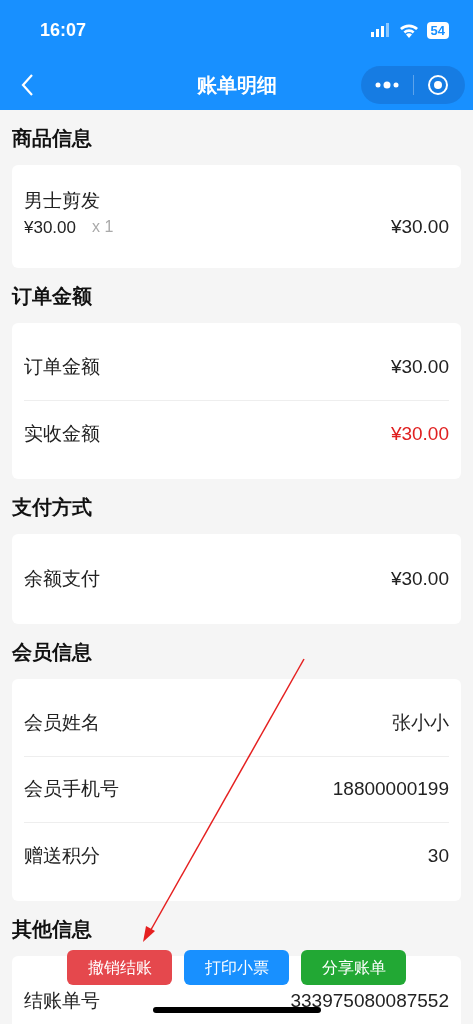 Image resolution: width=473 pixels, height=1024 pixels. Describe the element at coordinates (353, 967) in the screenshot. I see `action-button: 分享账单` at that location.